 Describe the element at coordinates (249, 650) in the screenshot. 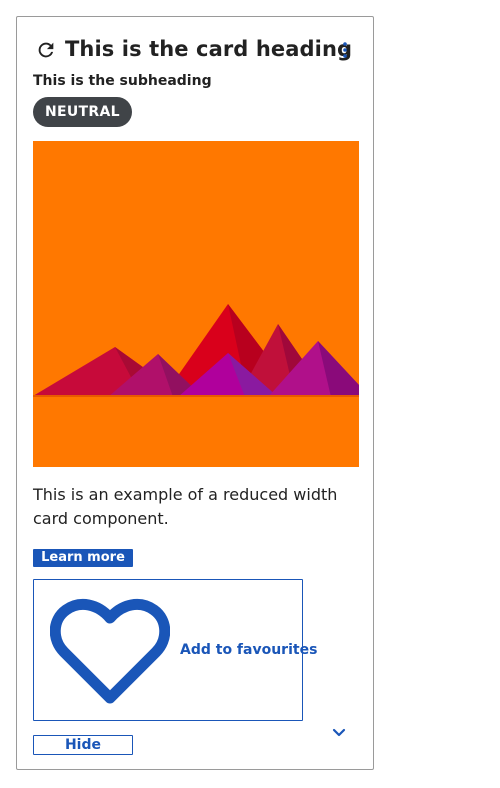

I see `add-to-favourites-label: Add to favourites` at that location.